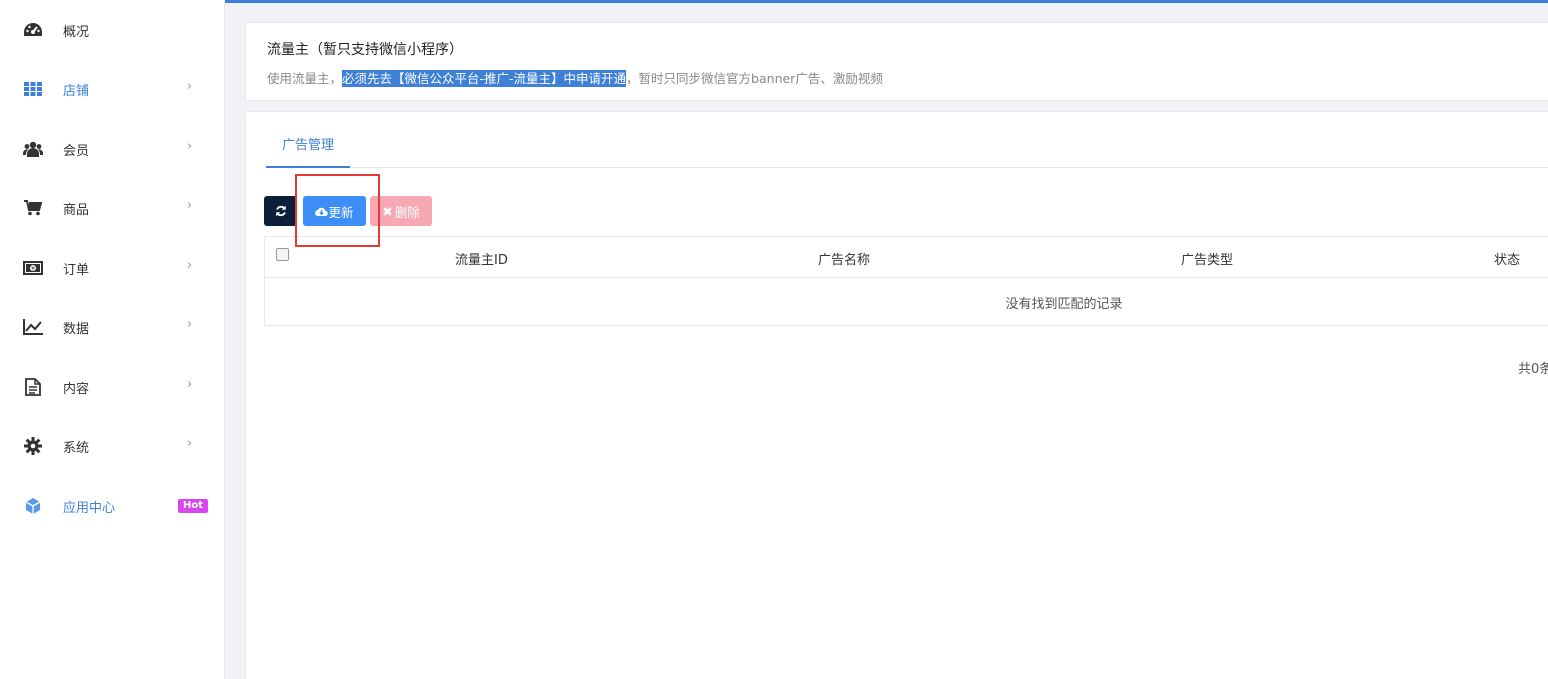 The height and width of the screenshot is (679, 1548). I want to click on update-button: 更新, so click(334, 211).